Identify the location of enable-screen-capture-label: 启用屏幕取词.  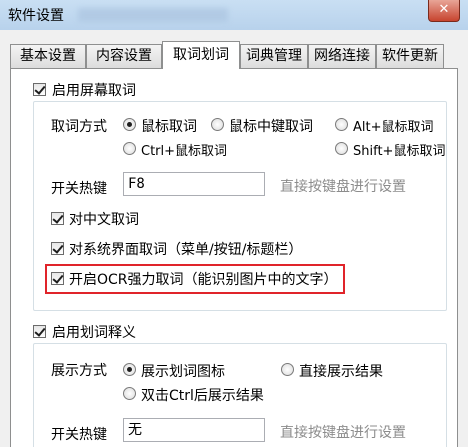
(94, 91).